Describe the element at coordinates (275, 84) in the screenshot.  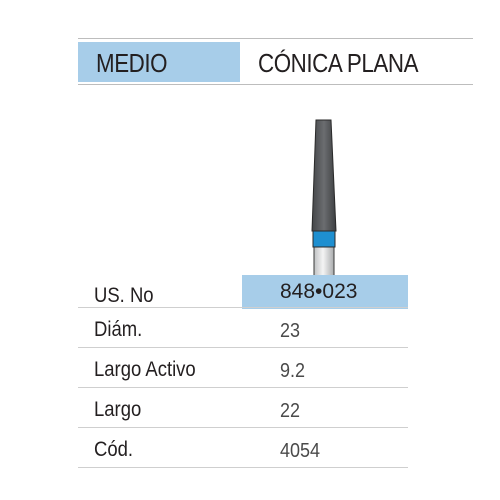
I see `header-bottom-divider` at that location.